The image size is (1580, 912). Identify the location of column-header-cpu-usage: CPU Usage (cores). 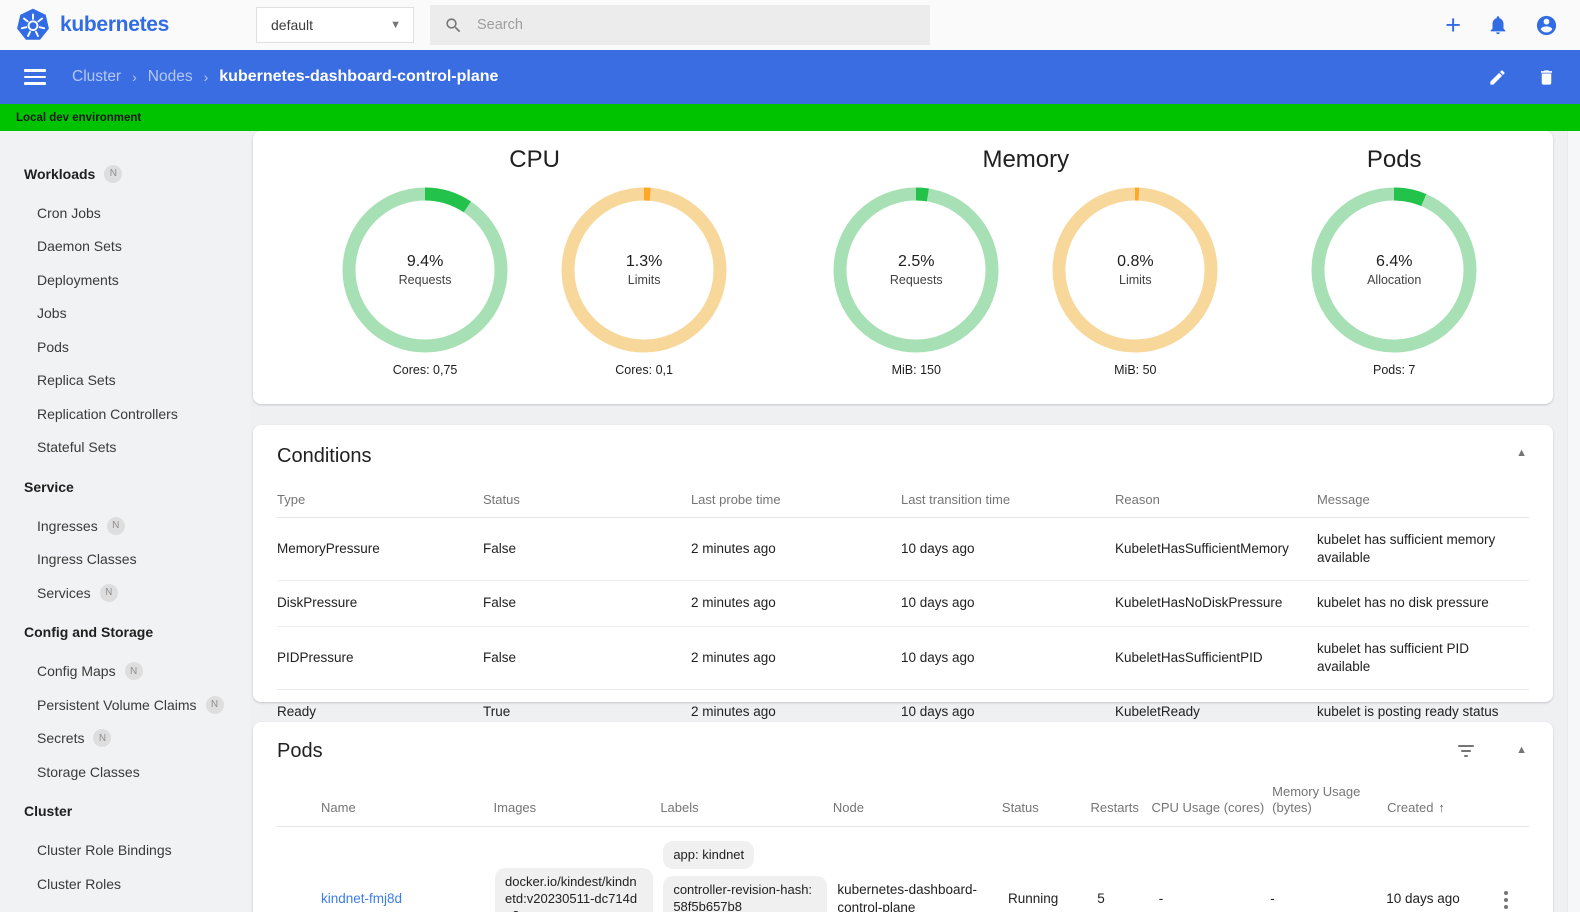
(1208, 808).